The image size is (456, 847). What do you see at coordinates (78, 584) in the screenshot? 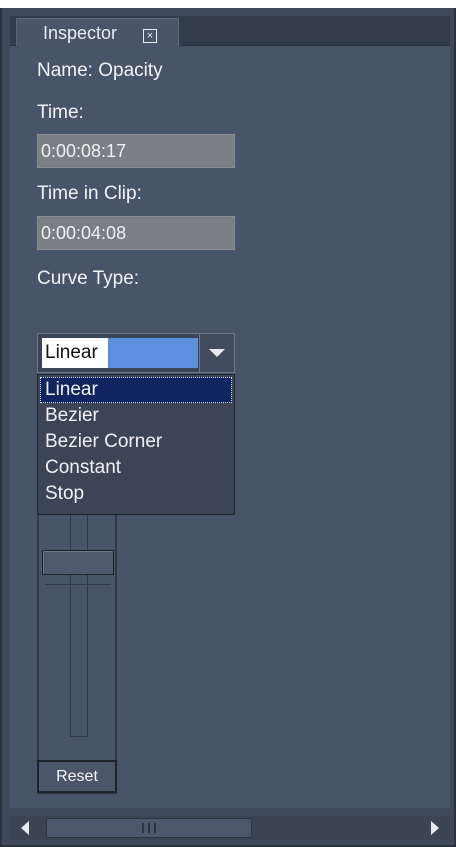
I see `slider-tick` at bounding box center [78, 584].